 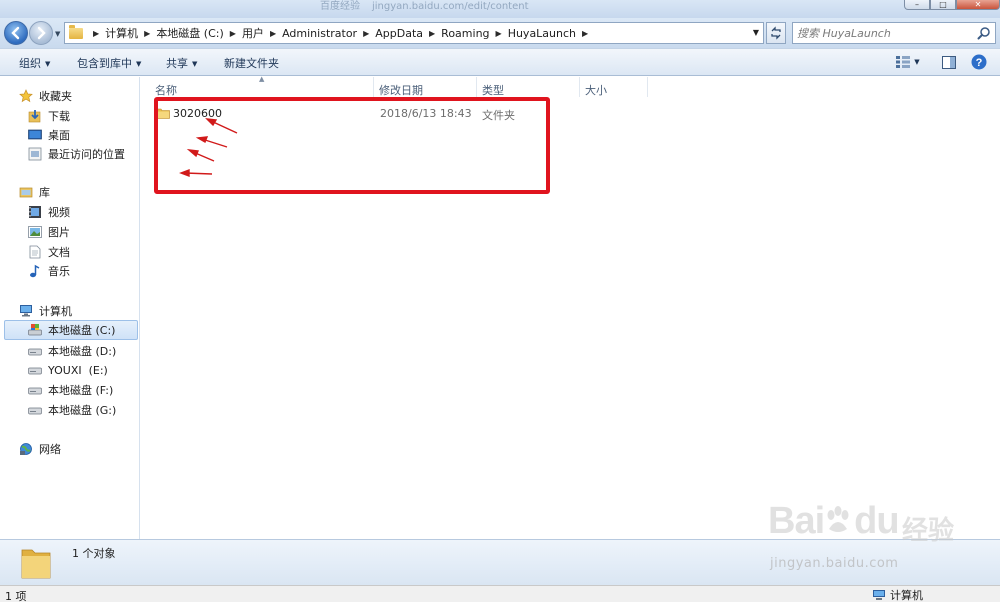 What do you see at coordinates (35, 330) in the screenshot?
I see `system-drive-icon` at bounding box center [35, 330].